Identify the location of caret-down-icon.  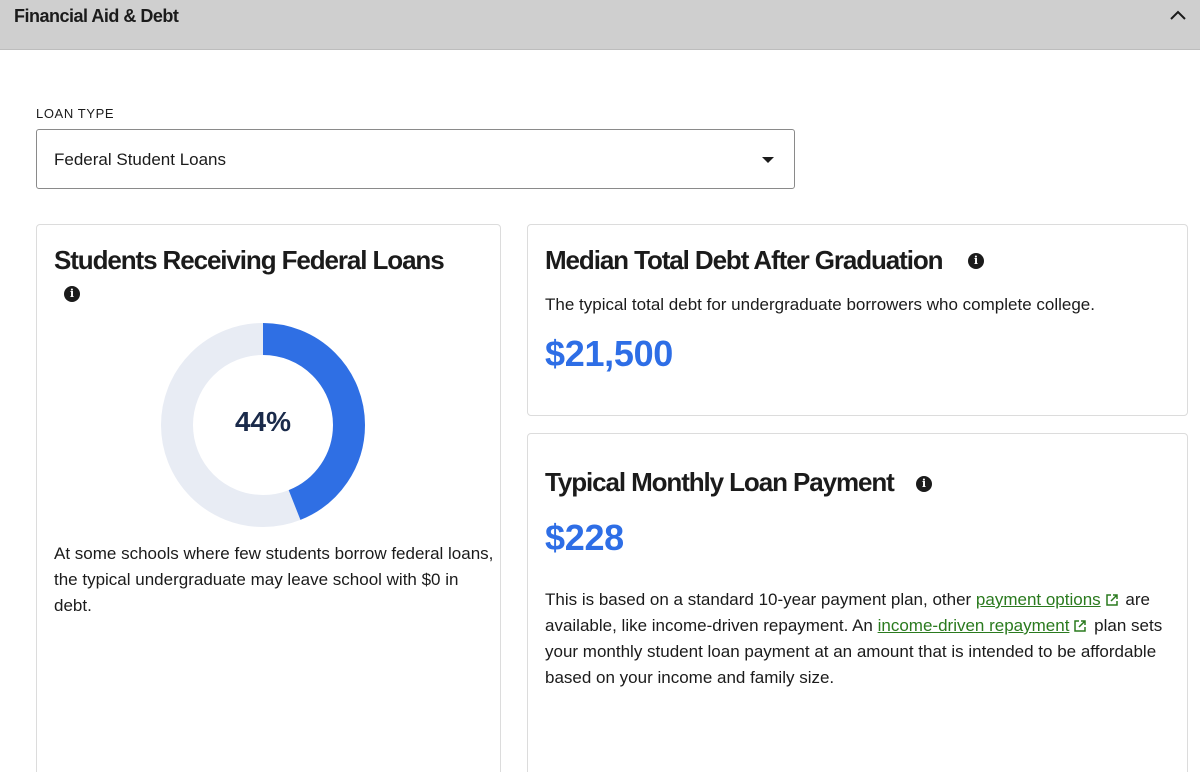
(768, 160).